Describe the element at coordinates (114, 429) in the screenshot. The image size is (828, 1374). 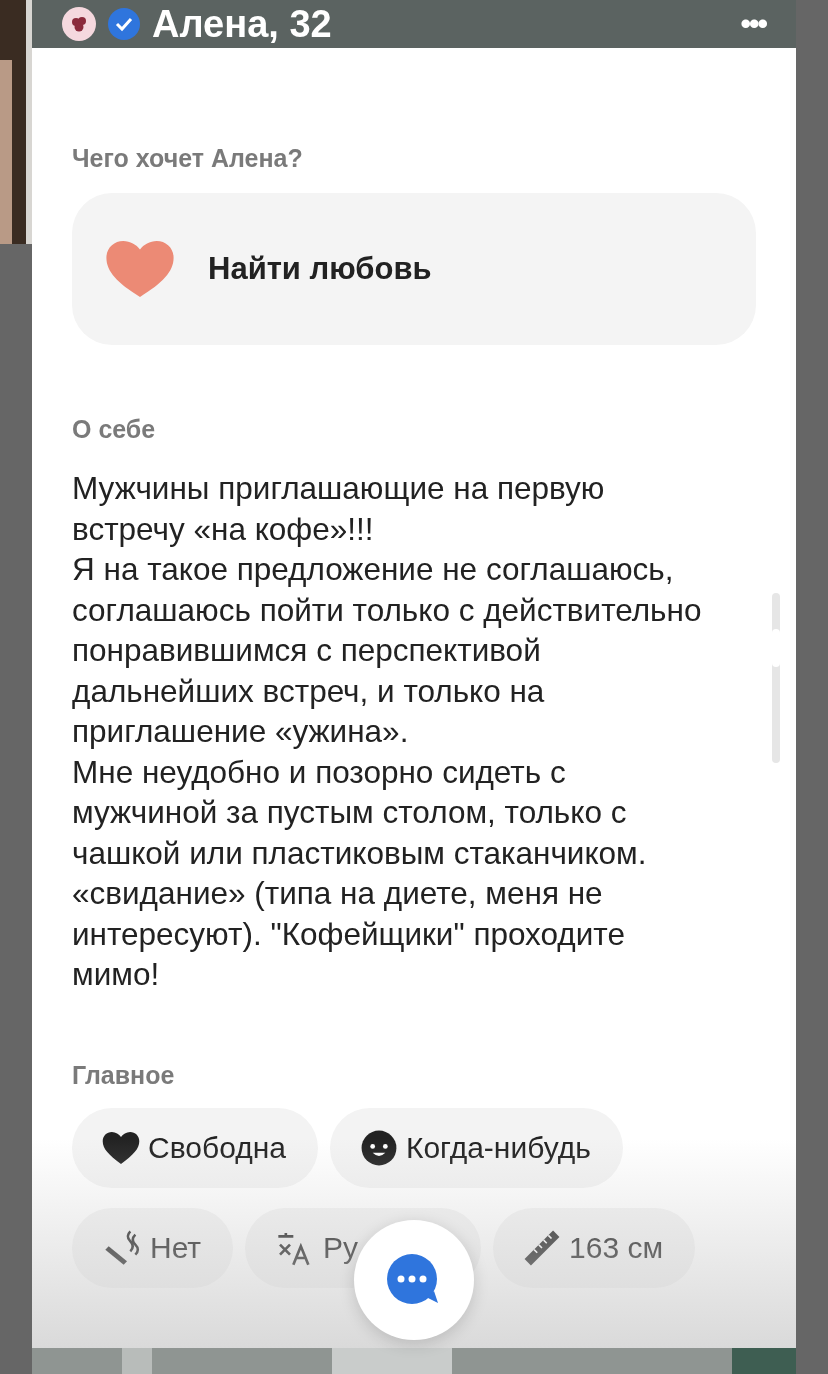
I see `section-title: О себе` at that location.